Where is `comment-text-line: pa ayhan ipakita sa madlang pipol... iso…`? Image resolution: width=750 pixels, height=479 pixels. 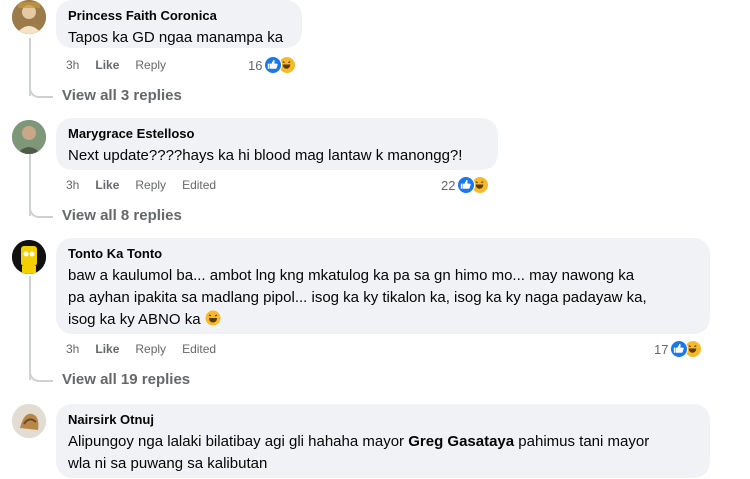 comment-text-line: pa ayhan ipakita sa madlang pipol... iso… is located at coordinates (357, 297).